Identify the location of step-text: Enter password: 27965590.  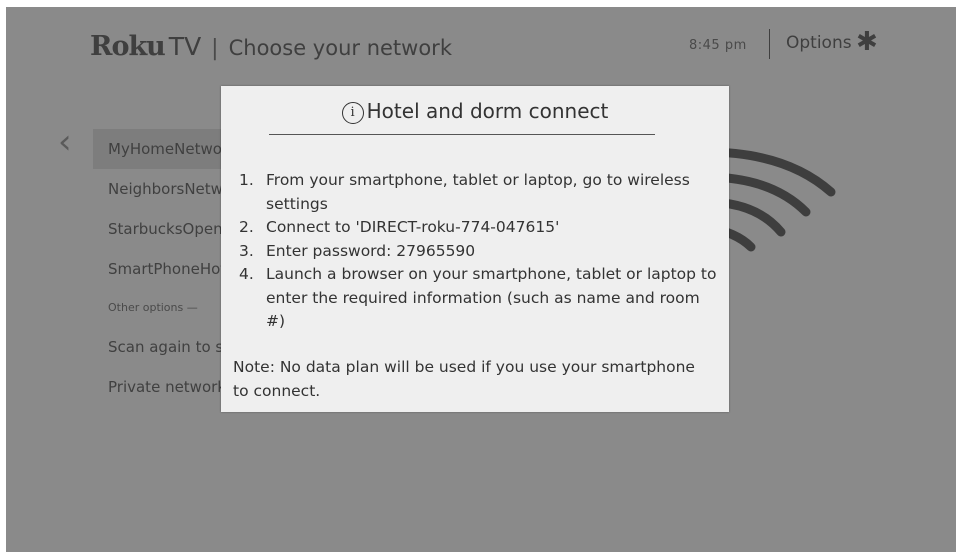
(371, 250).